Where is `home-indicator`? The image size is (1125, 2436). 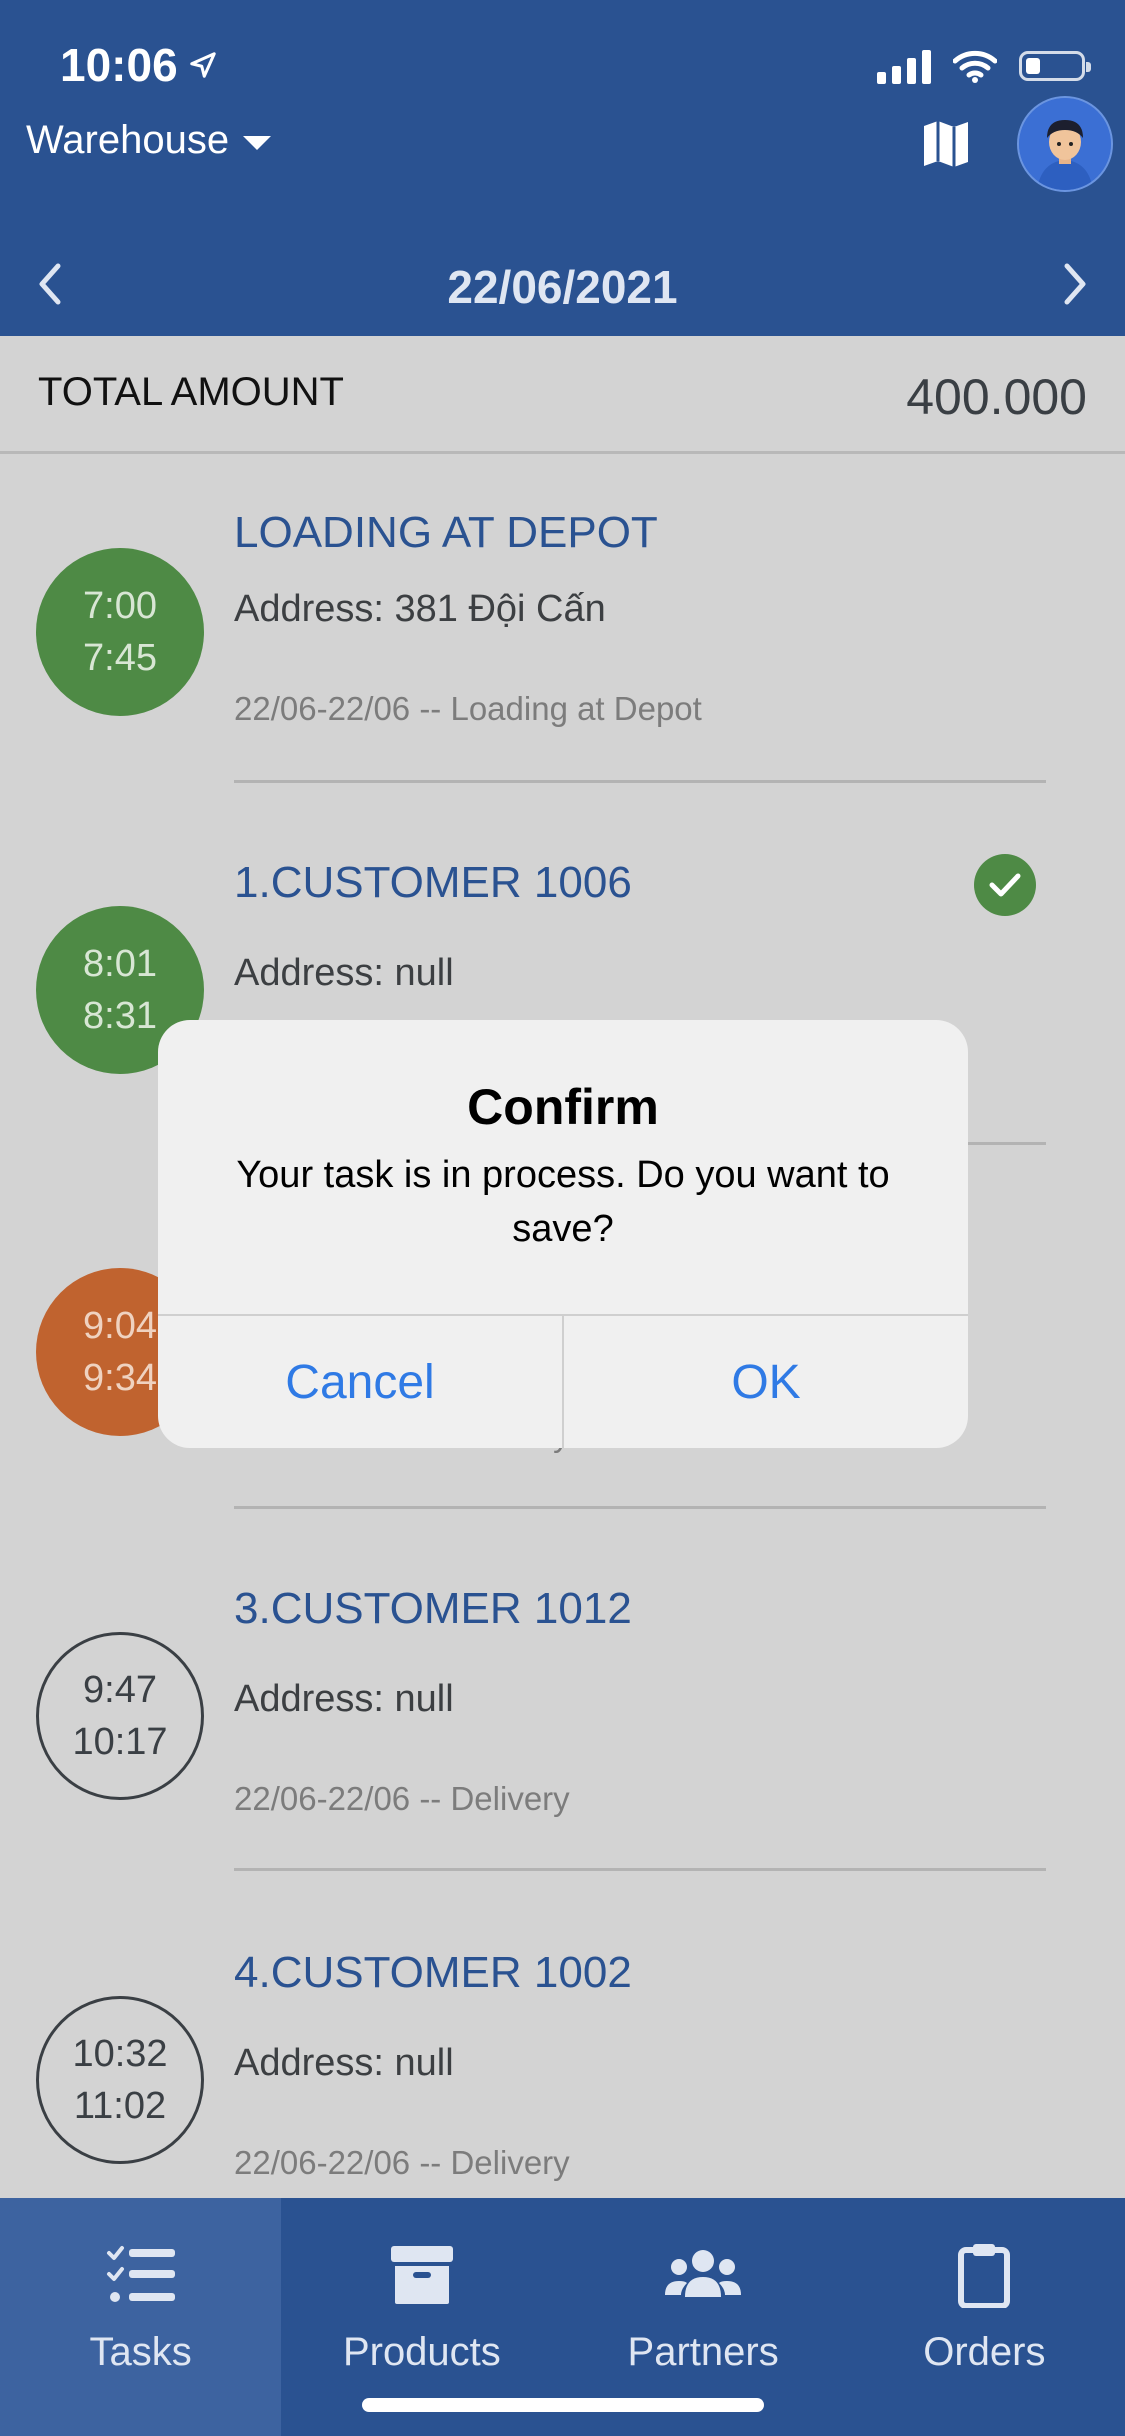 home-indicator is located at coordinates (563, 2405).